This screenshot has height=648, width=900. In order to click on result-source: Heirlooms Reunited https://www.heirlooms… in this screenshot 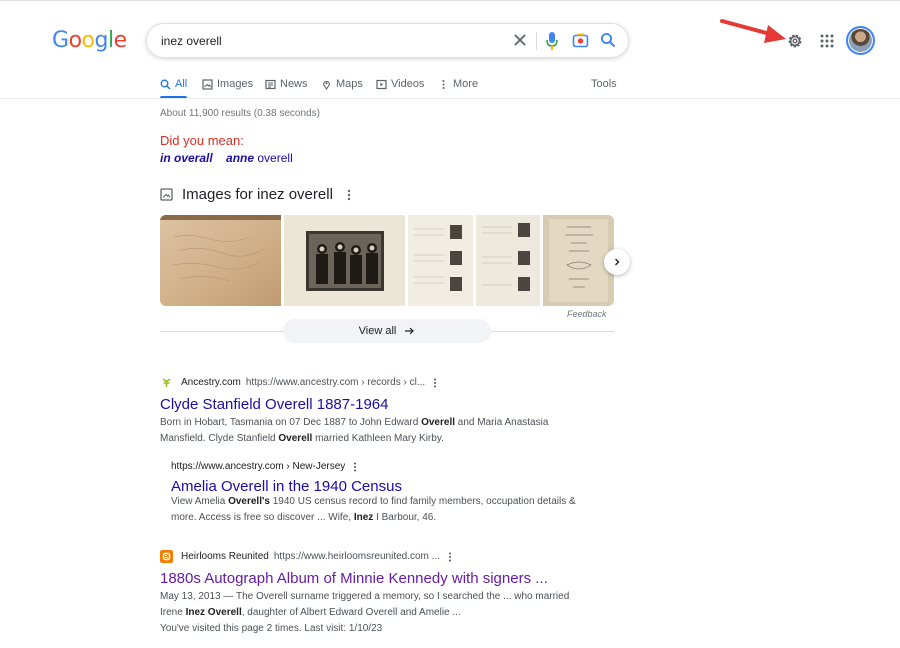, I will do `click(306, 556)`.